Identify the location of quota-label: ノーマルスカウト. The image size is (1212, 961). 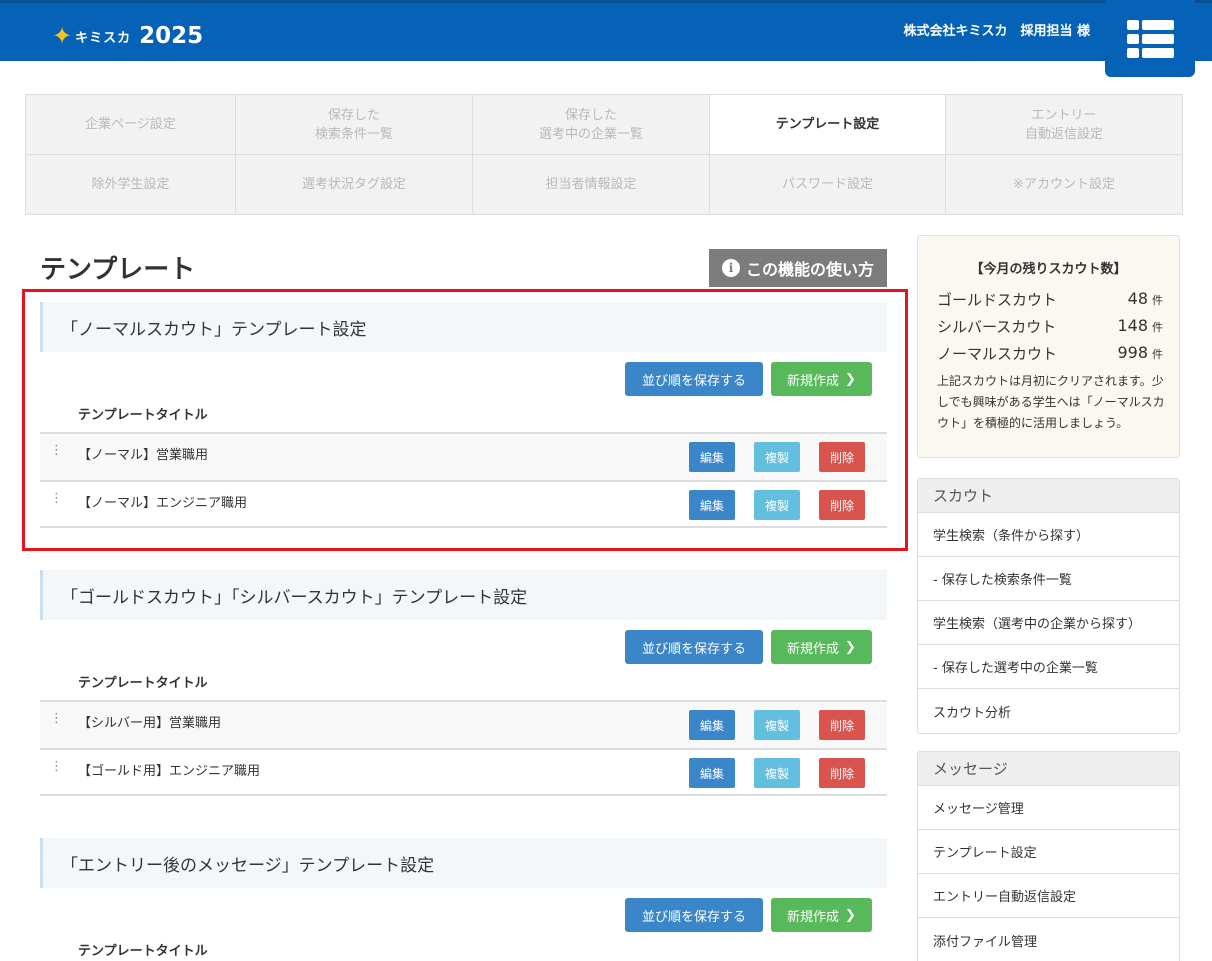
(997, 354).